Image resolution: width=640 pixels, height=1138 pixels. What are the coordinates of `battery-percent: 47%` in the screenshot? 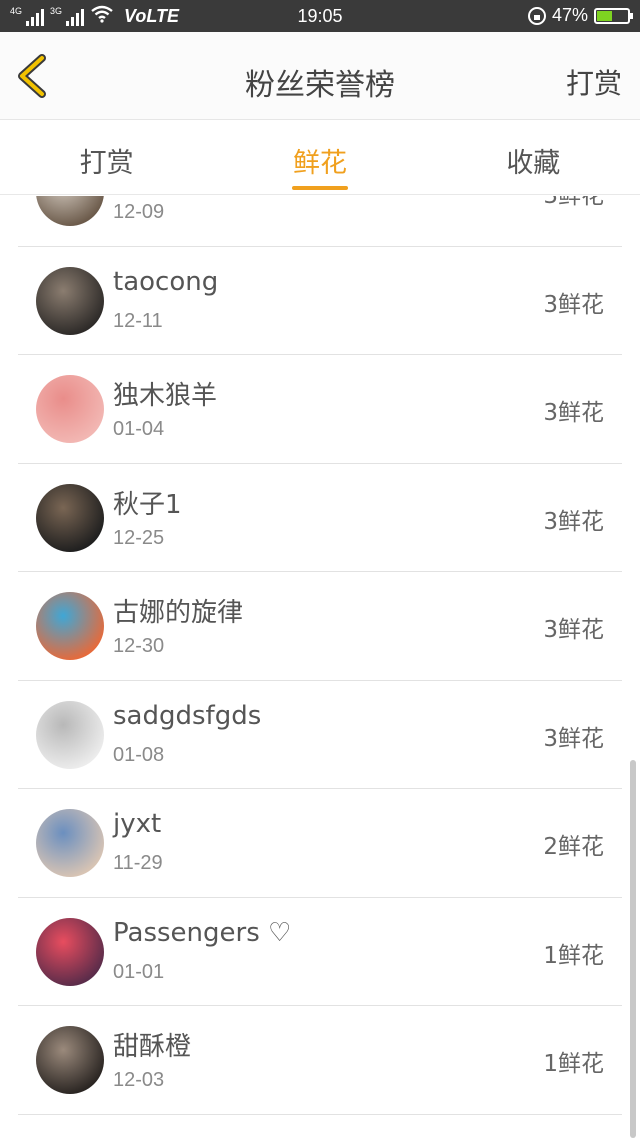 It's located at (569, 15).